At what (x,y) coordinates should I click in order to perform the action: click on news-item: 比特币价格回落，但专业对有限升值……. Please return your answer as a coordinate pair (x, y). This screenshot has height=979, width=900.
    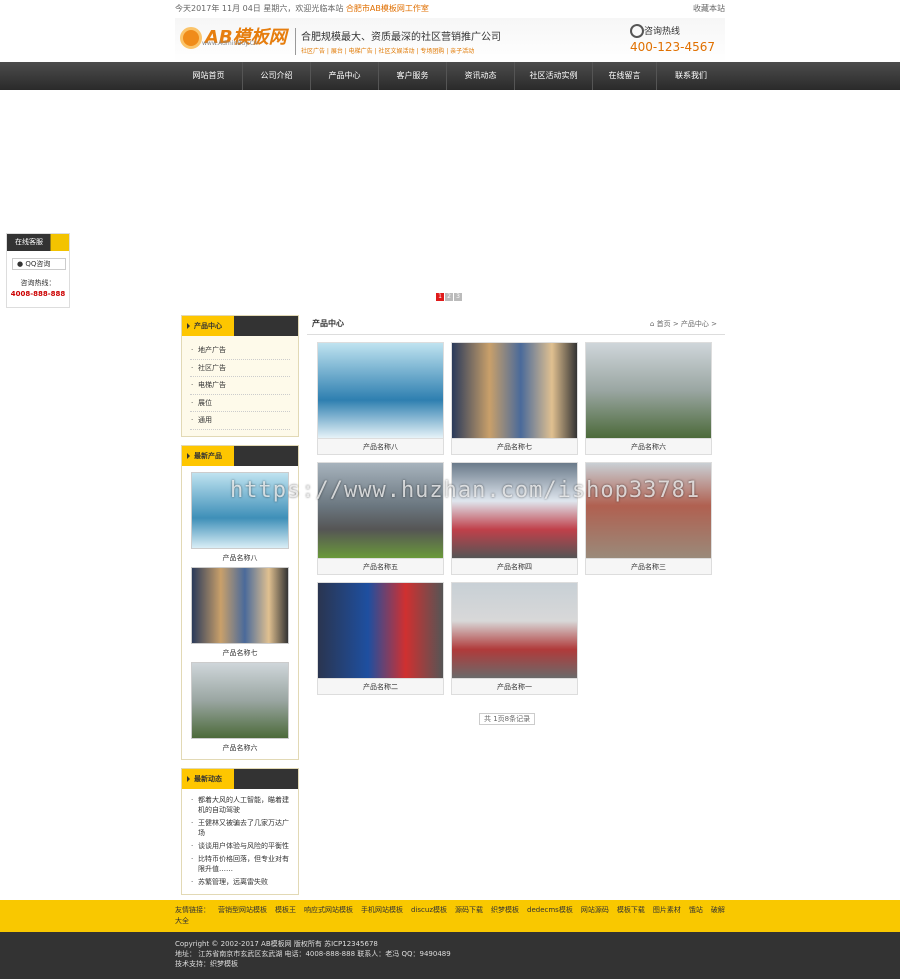
    Looking at the image, I should click on (240, 864).